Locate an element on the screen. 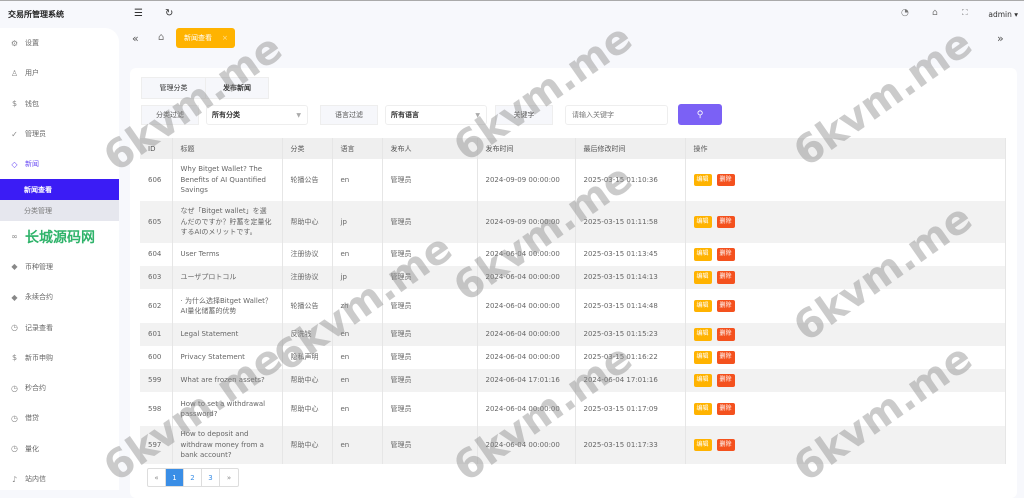 The image size is (1024, 498). pagination: « 1 2 3 » is located at coordinates (193, 477).